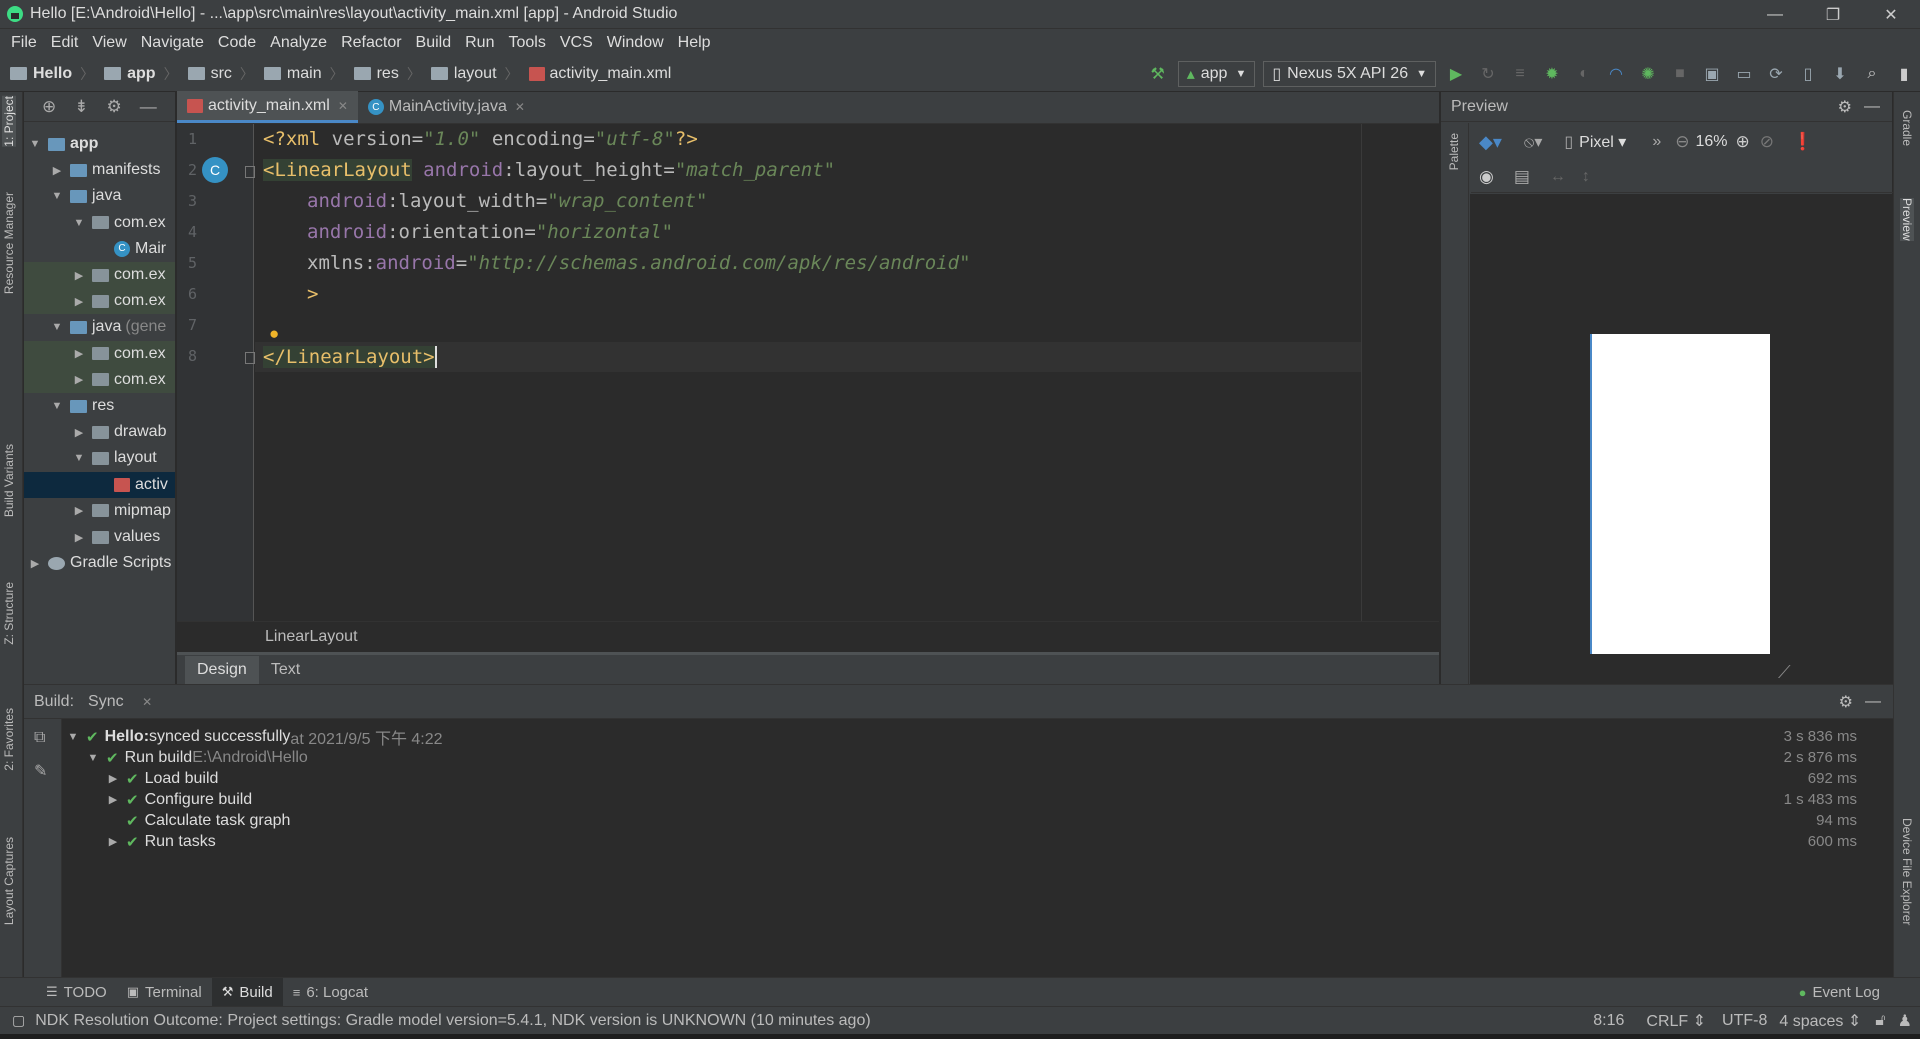 This screenshot has width=1920, height=1039. Describe the element at coordinates (474, 74) in the screenshot. I see `breadcrumb-layout: layout 〉` at that location.